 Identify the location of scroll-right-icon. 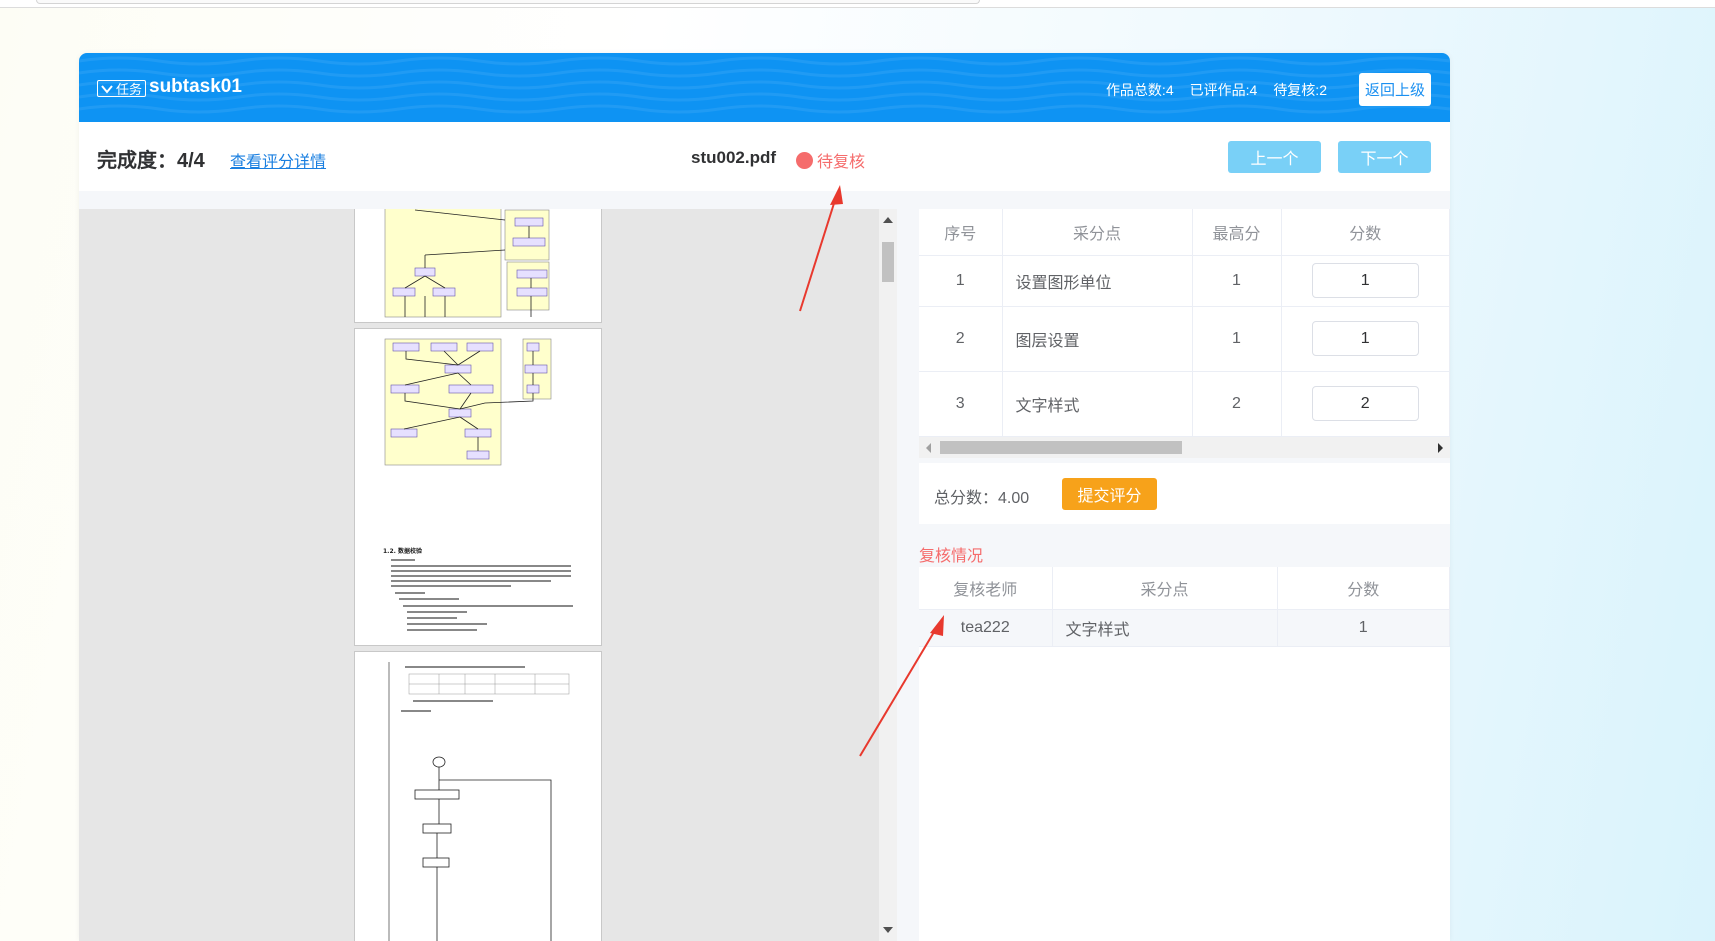
(1440, 447).